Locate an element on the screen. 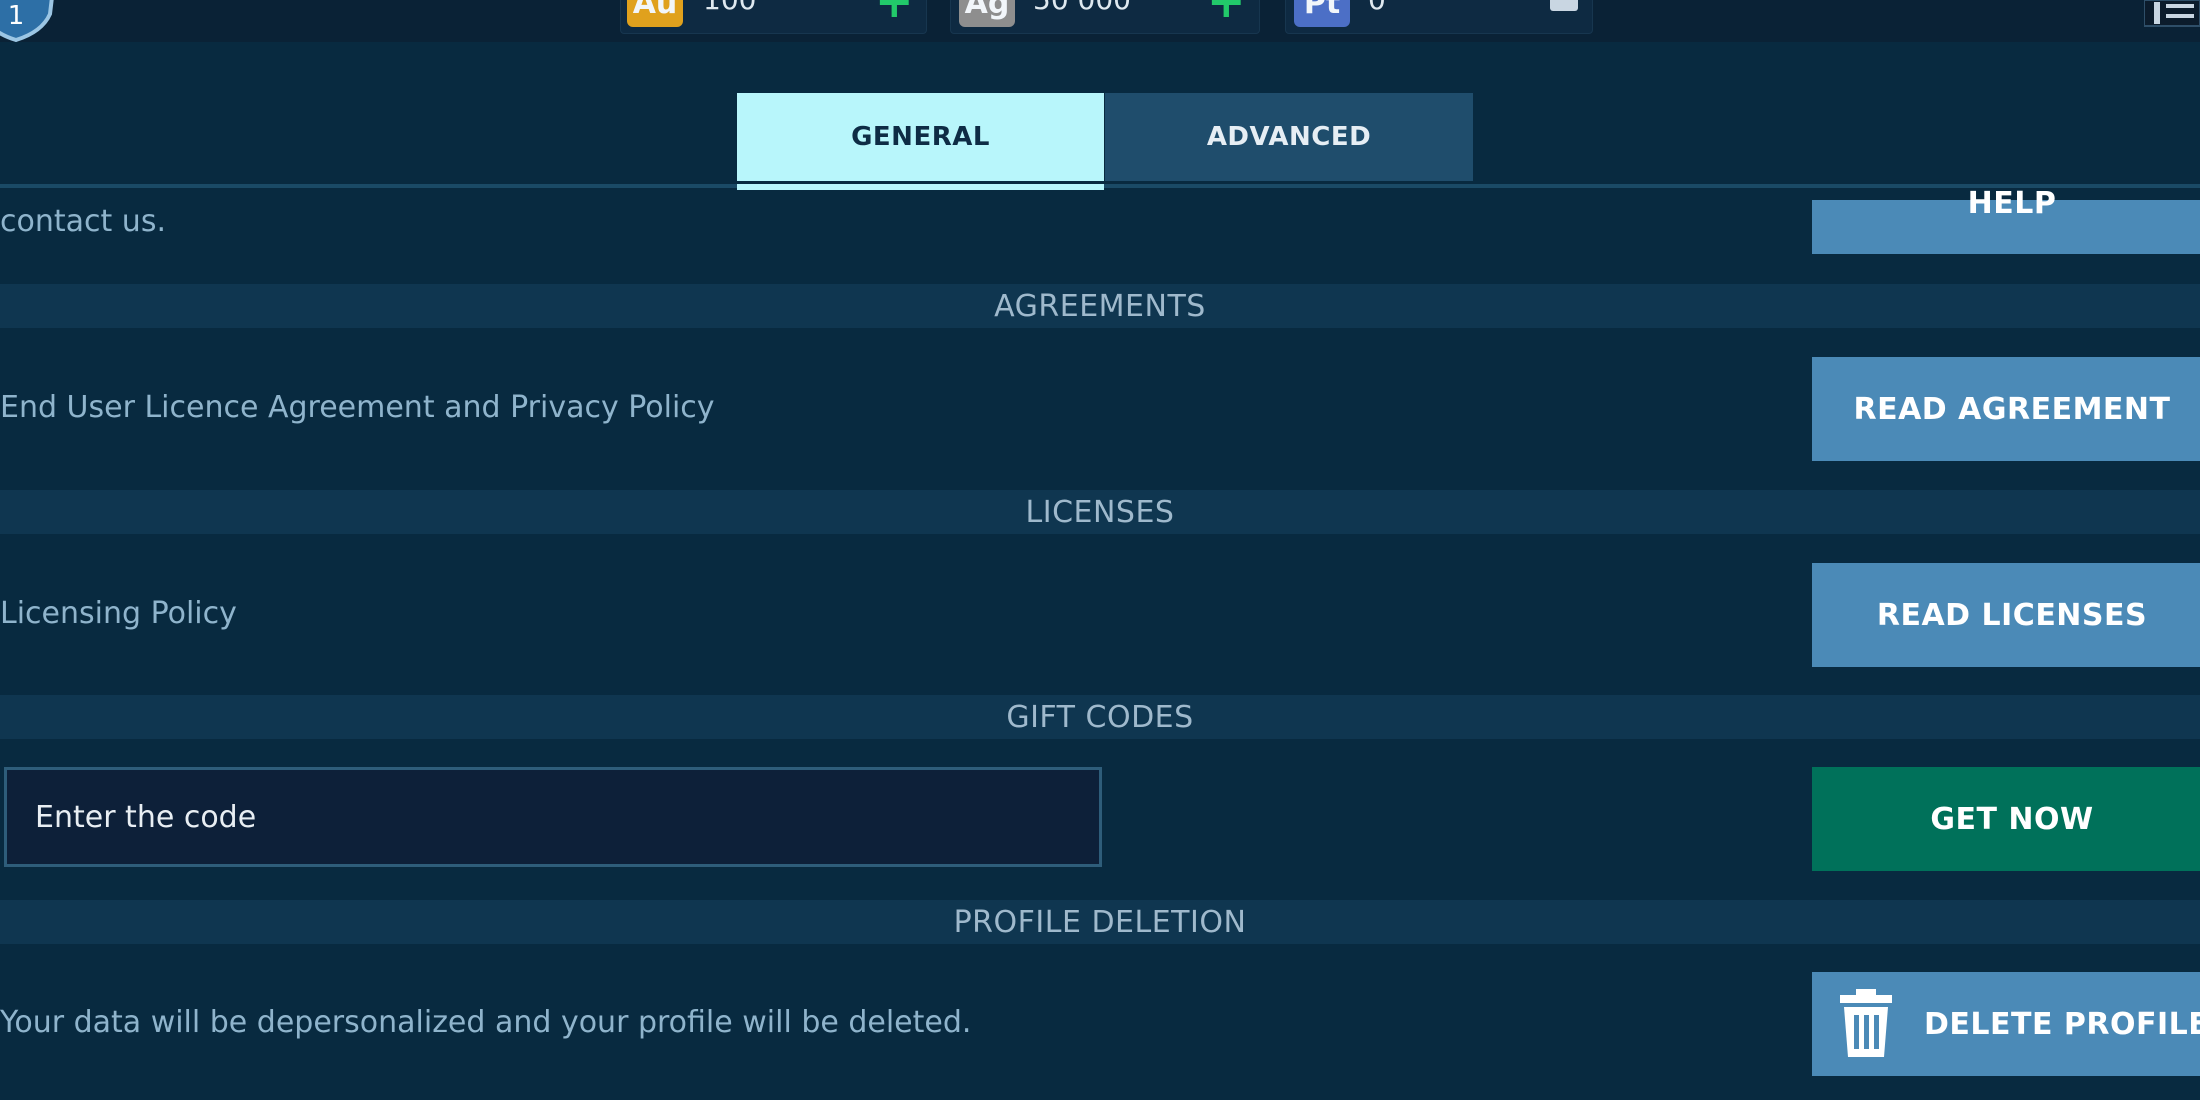 Image resolution: width=2200 pixels, height=1100 pixels. add-silver-plus-icon: + is located at coordinates (1226, 12).